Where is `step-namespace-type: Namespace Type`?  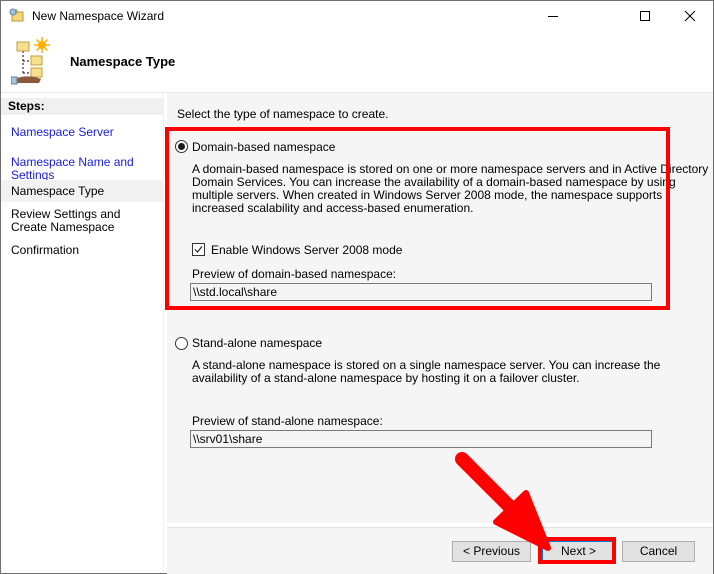 step-namespace-type: Namespace Type is located at coordinates (58, 191).